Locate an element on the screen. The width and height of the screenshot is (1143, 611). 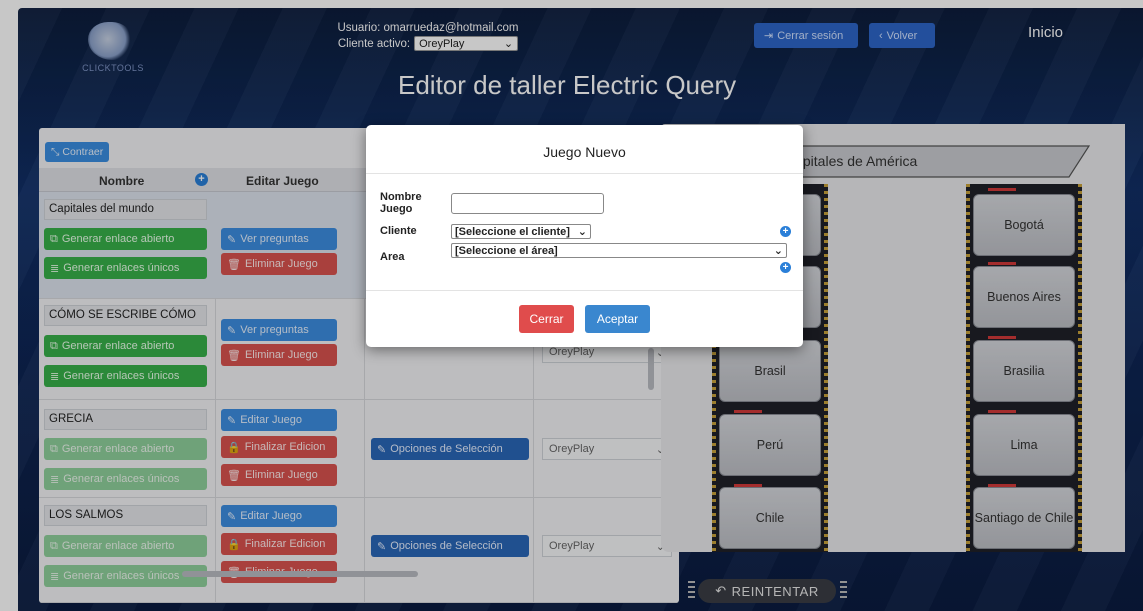
modal-client-select: [Seleccione el cliente] ⌄ is located at coordinates (521, 231).